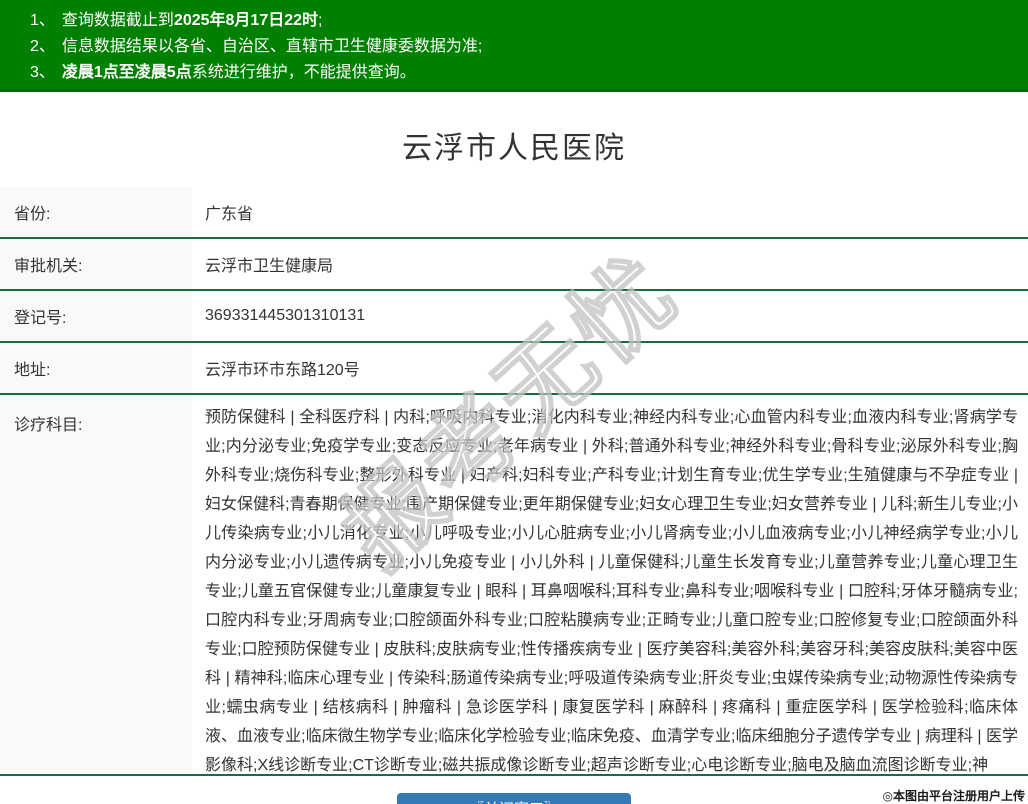 This screenshot has width=1028, height=804. I want to click on notice-text: 2025年8月17日22时, so click(246, 20).